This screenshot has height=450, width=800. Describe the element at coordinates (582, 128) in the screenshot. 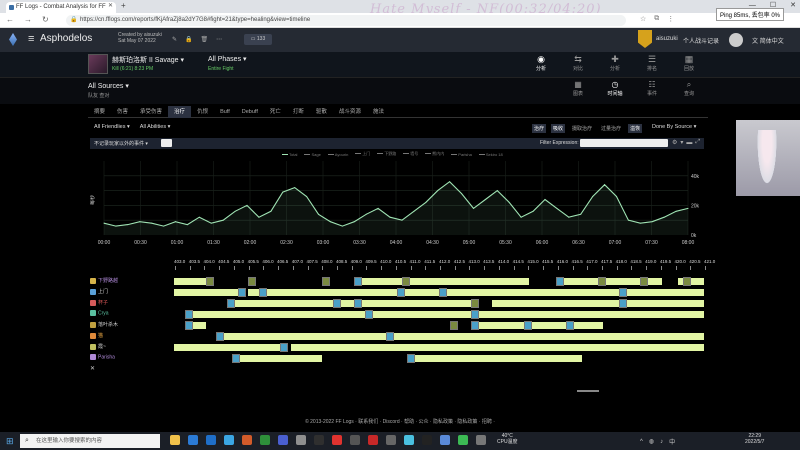

I see `toggle-healing-taken: 摄取治疗` at that location.